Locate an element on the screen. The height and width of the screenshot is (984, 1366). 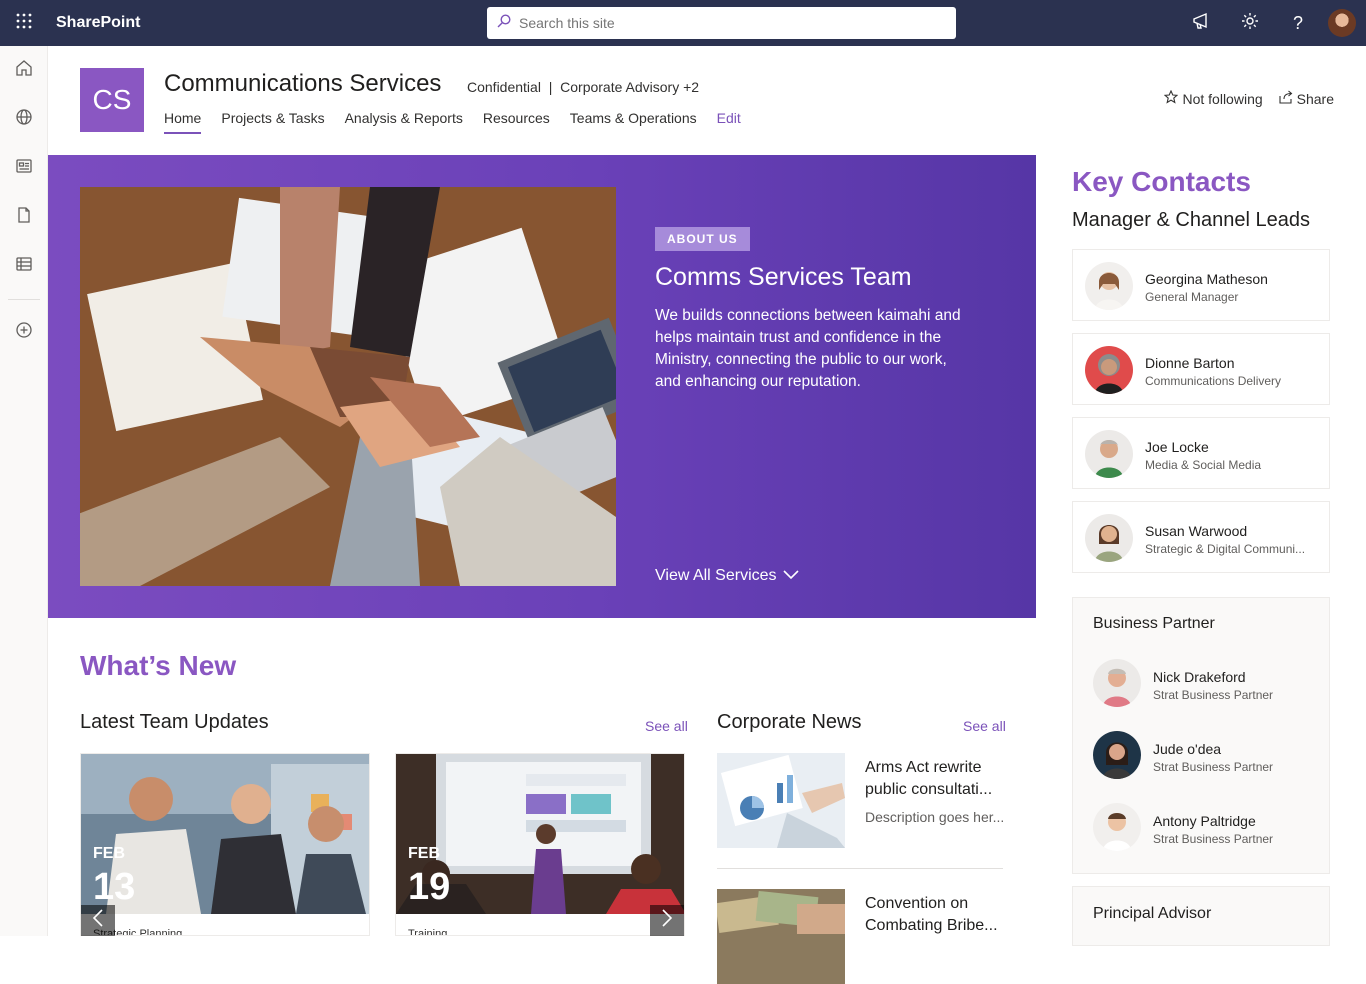
contact-name: Nick Drakeford is located at coordinates (1199, 677).